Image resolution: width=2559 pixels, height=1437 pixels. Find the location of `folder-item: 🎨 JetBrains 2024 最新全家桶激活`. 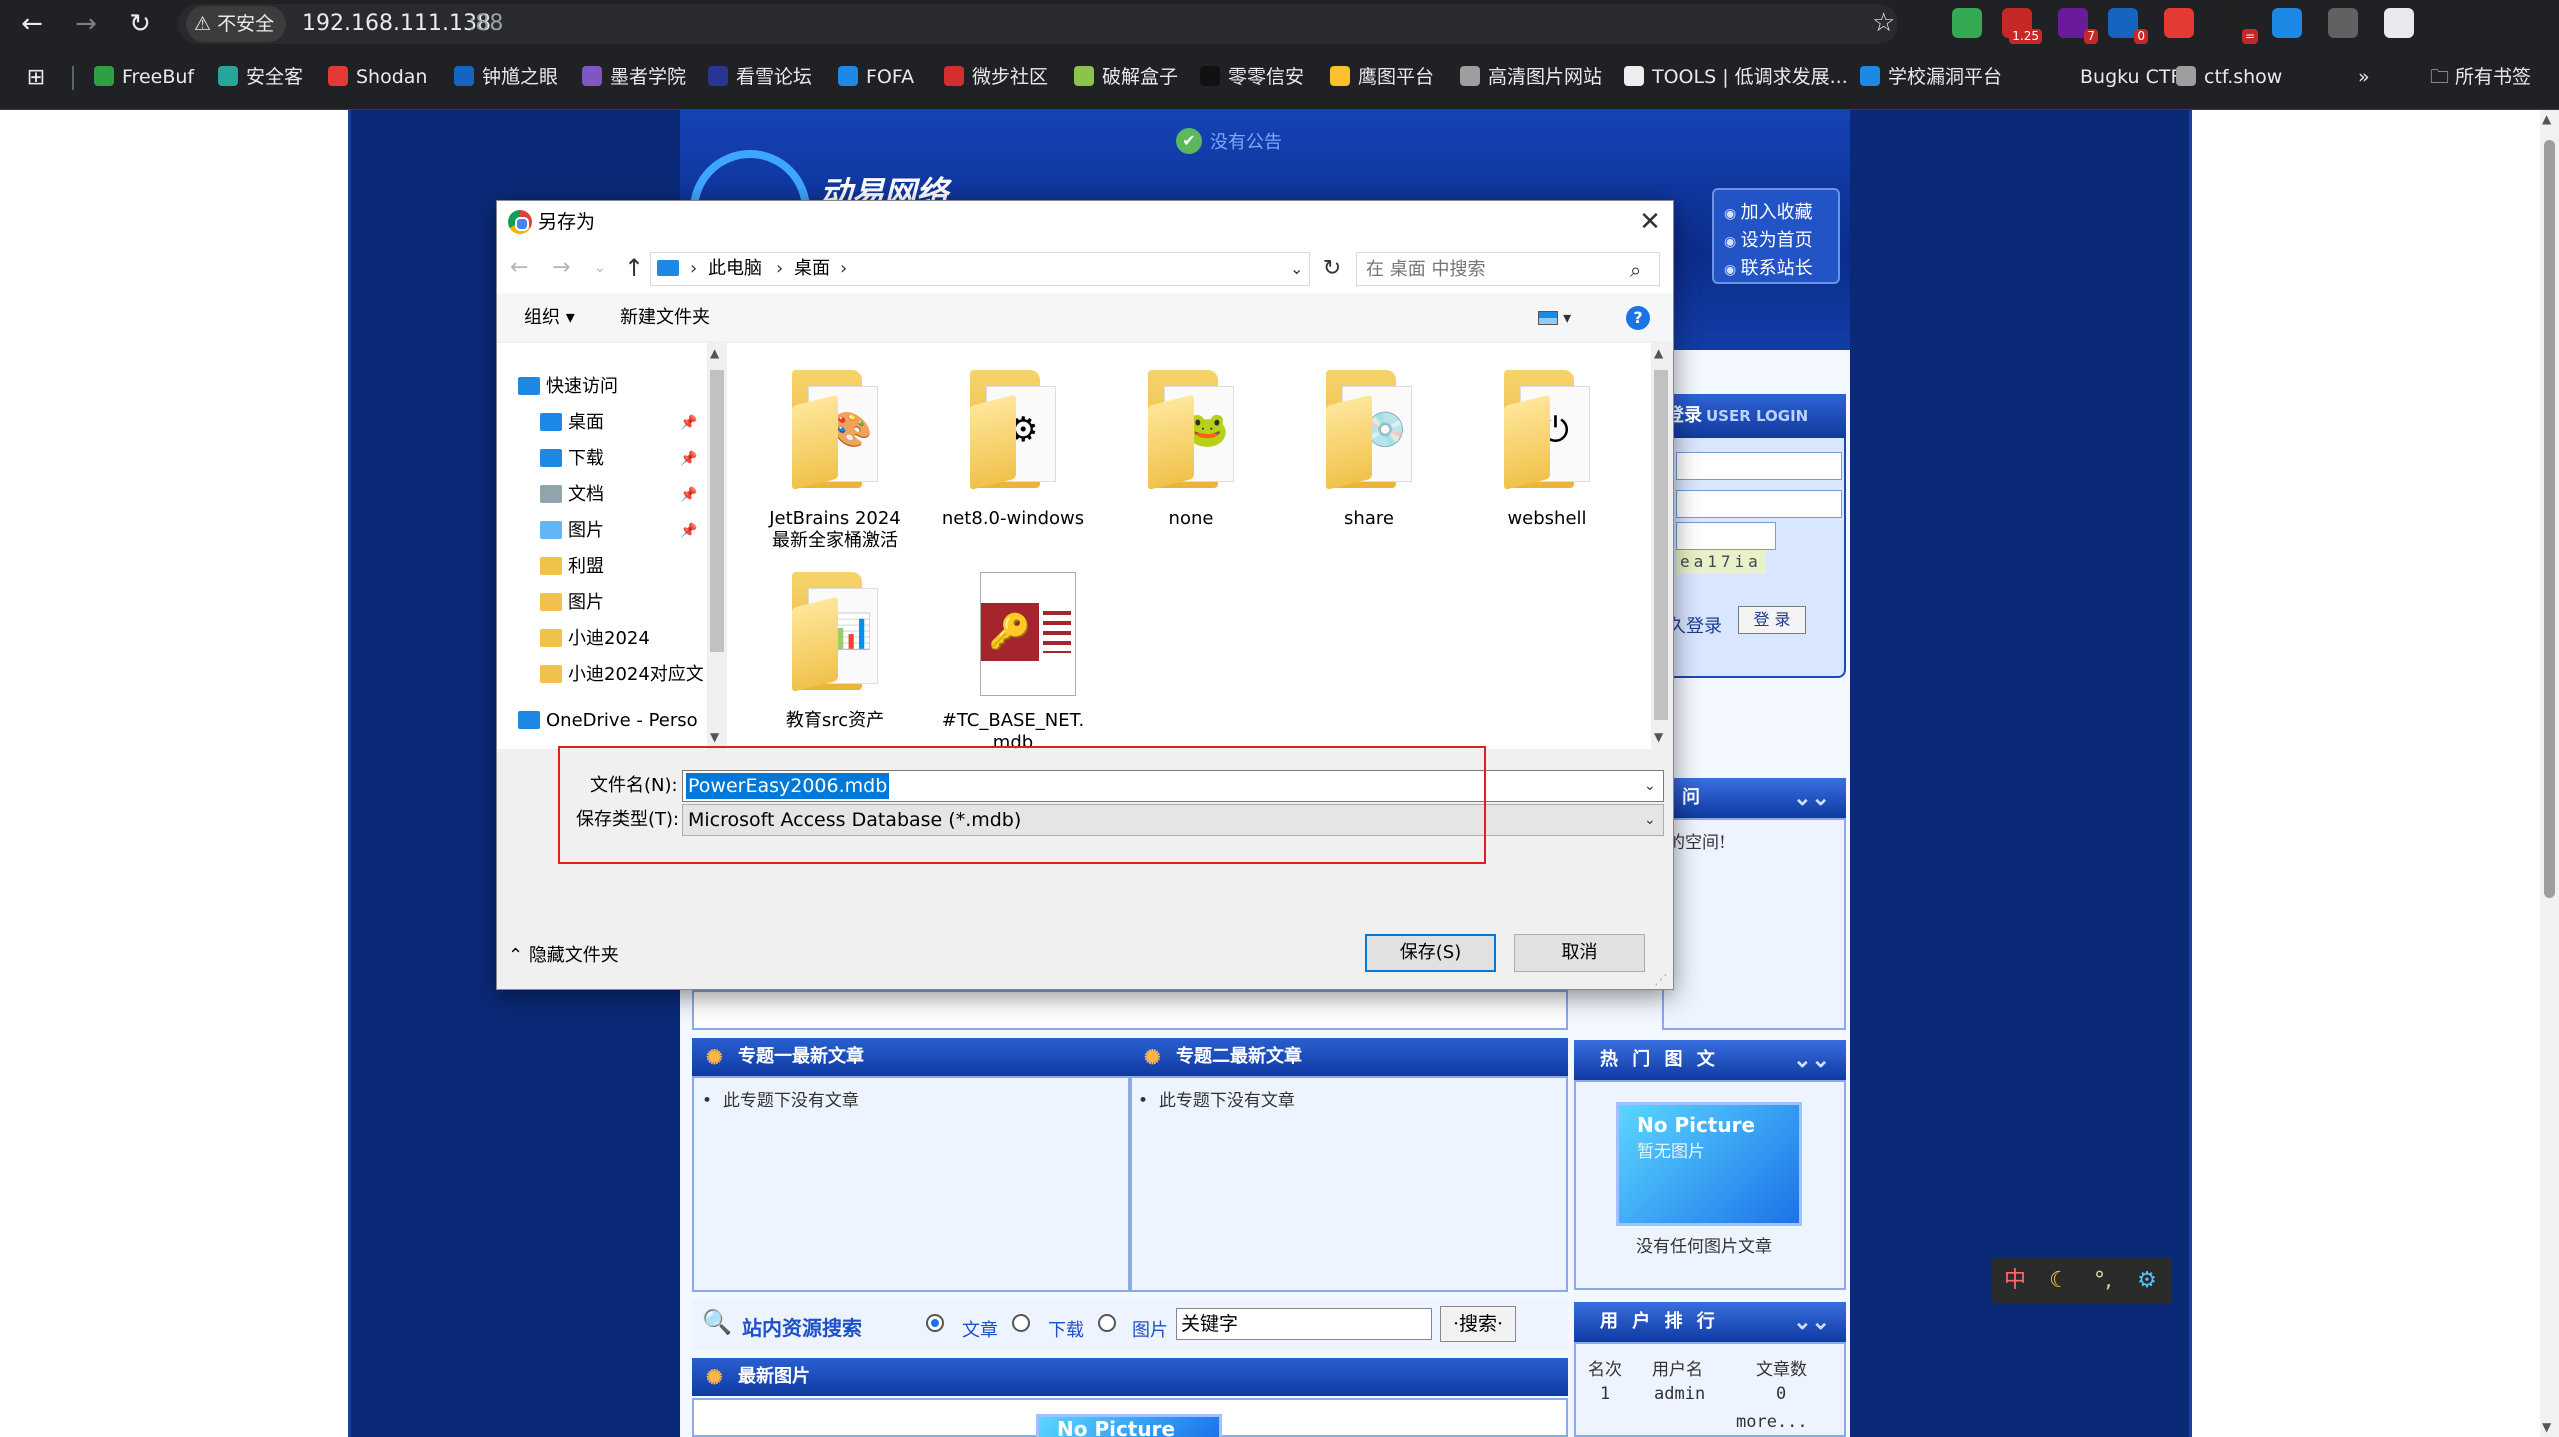

folder-item: 🎨 JetBrains 2024 最新全家桶激活 is located at coordinates (835, 454).